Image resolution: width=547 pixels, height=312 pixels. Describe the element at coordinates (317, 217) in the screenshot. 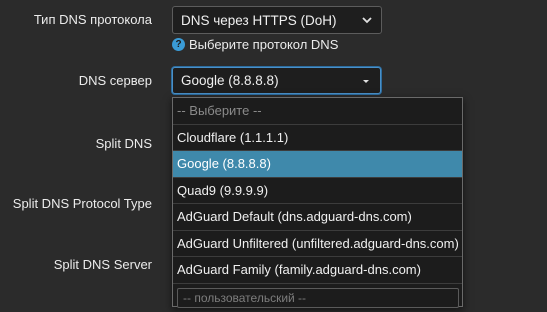

I see `option-adguard-default: AdGuard Default (dns.adguard-dns.com)` at that location.